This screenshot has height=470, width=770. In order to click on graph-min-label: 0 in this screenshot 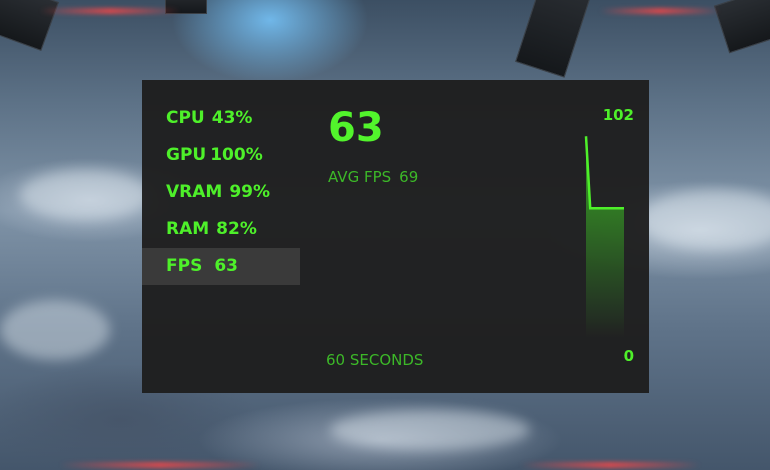, I will do `click(628, 356)`.